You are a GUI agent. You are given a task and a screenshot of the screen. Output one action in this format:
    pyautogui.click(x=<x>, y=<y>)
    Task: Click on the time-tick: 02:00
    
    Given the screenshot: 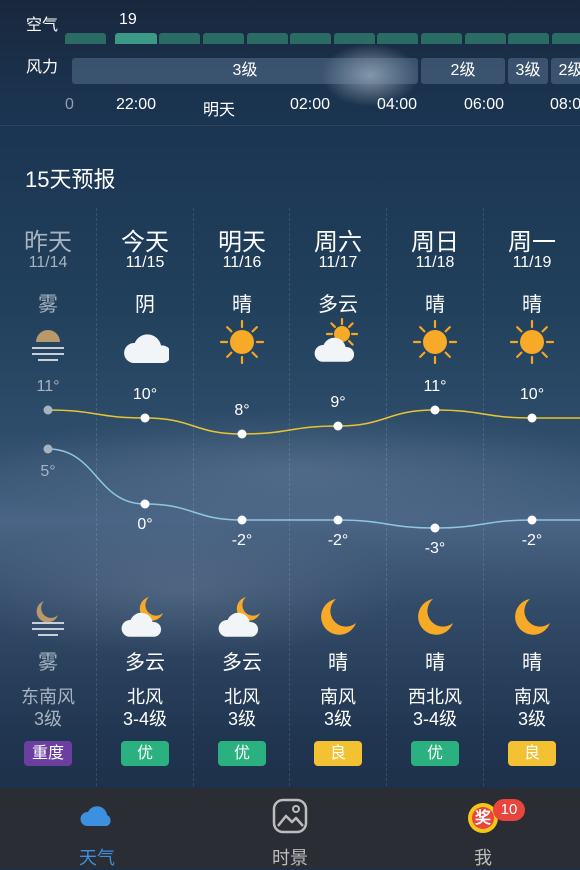 What is the action you would take?
    pyautogui.click(x=310, y=104)
    